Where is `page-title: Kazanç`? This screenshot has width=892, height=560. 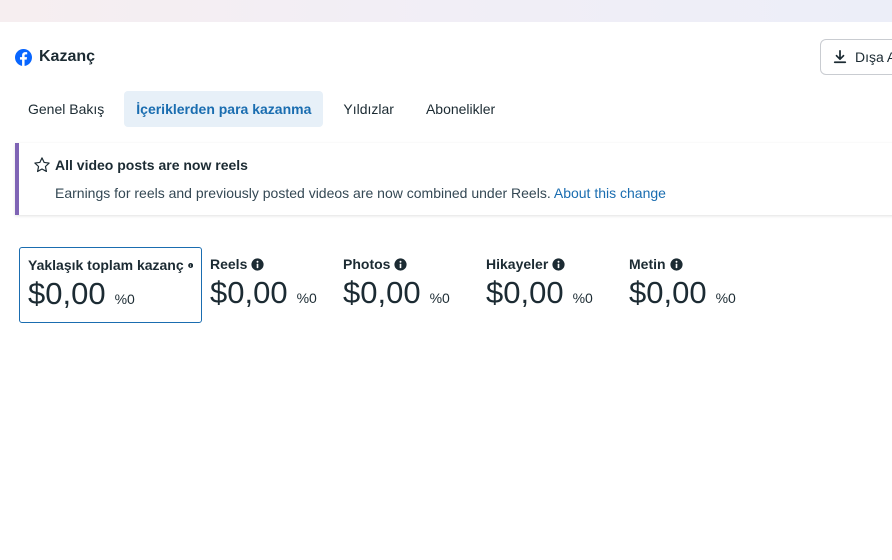
page-title: Kazanç is located at coordinates (67, 56).